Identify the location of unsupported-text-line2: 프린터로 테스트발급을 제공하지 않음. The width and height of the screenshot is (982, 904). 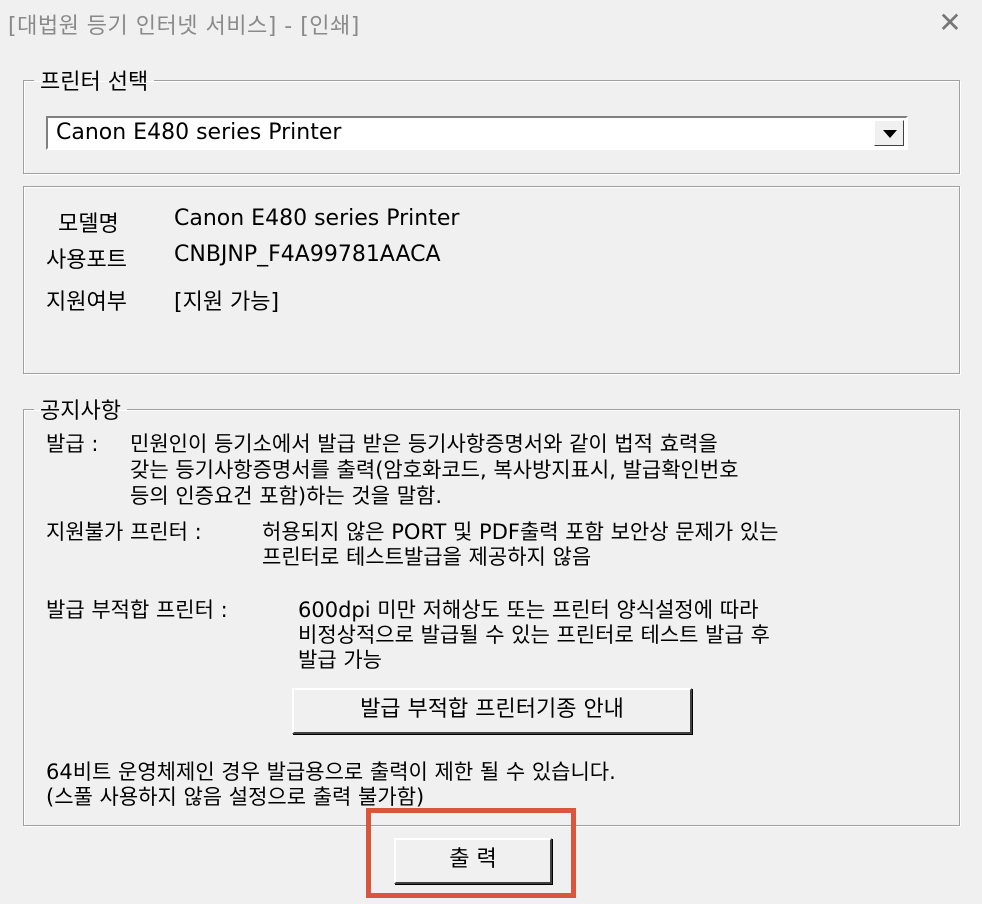
(427, 557).